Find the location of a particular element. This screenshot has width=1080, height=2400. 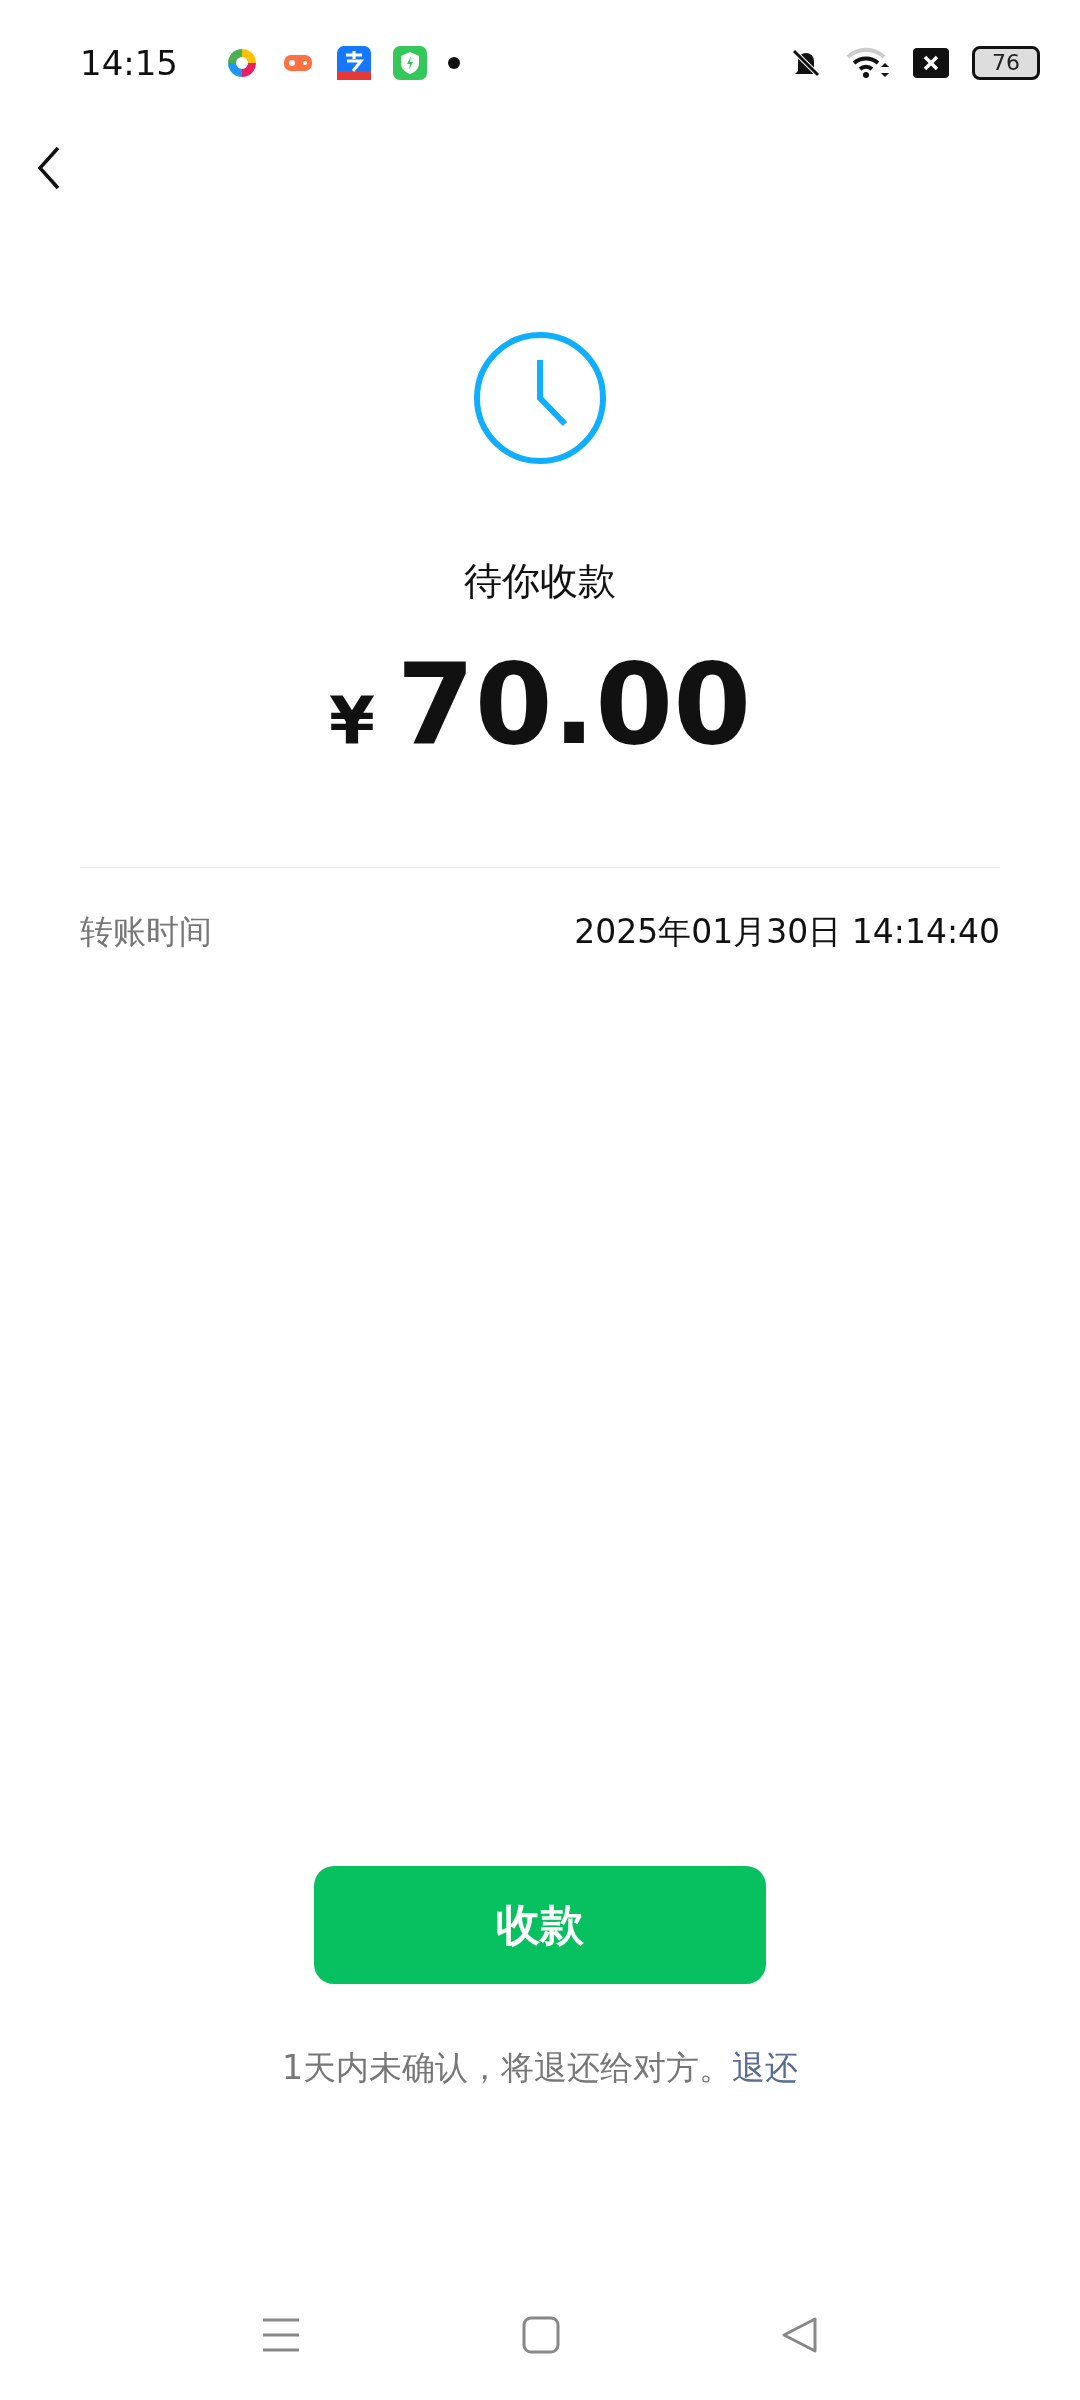

payment-app-icon is located at coordinates (354, 62).